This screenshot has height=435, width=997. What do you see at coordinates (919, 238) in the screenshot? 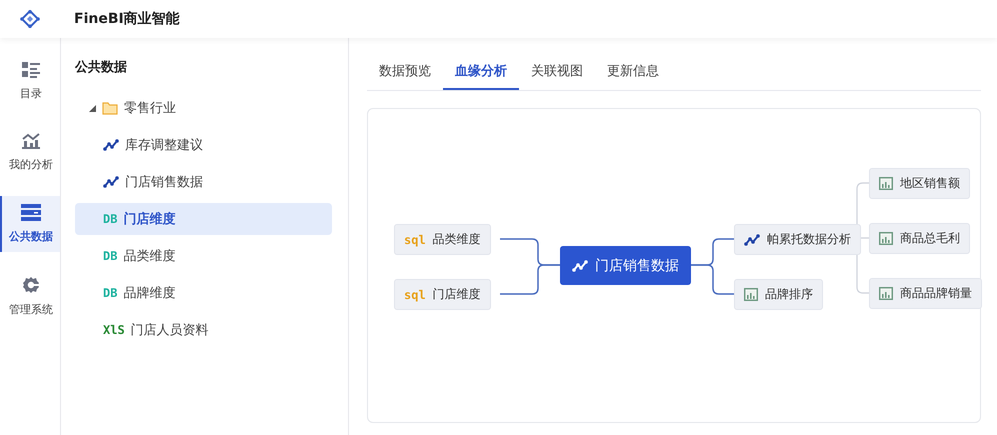
I see `lineage-node: 商品总毛利` at bounding box center [919, 238].